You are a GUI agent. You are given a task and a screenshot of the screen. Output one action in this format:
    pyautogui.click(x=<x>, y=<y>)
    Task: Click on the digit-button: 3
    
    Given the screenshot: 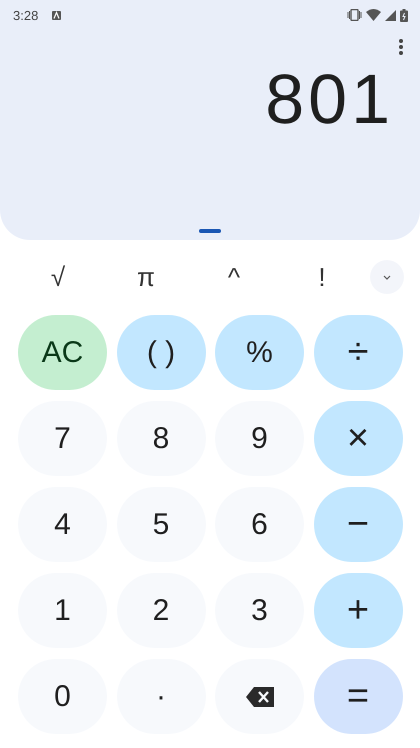 What is the action you would take?
    pyautogui.click(x=259, y=610)
    